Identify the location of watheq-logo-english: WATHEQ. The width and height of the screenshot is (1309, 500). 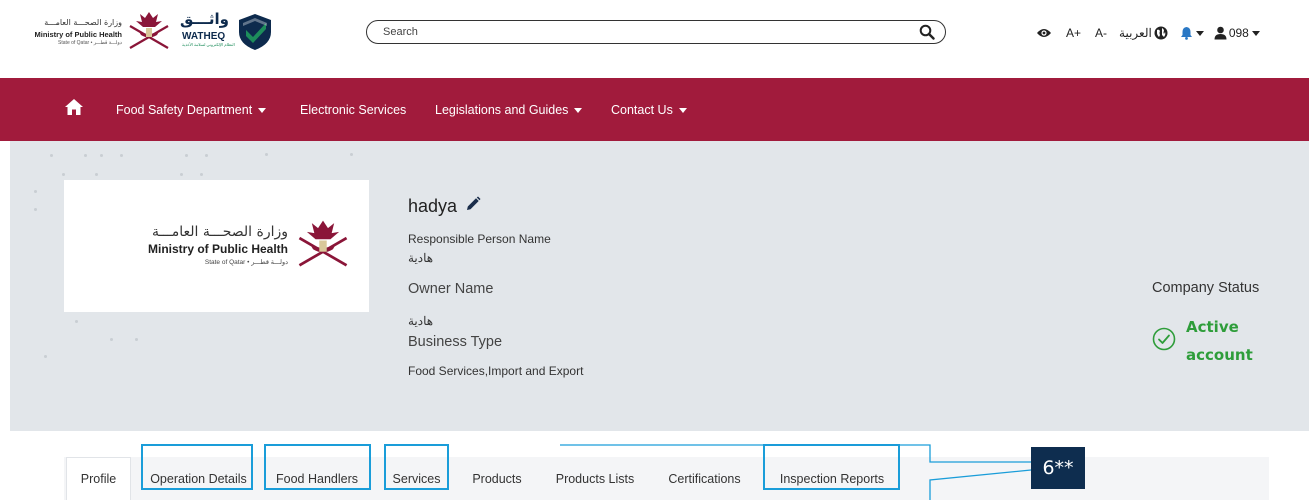
(204, 36).